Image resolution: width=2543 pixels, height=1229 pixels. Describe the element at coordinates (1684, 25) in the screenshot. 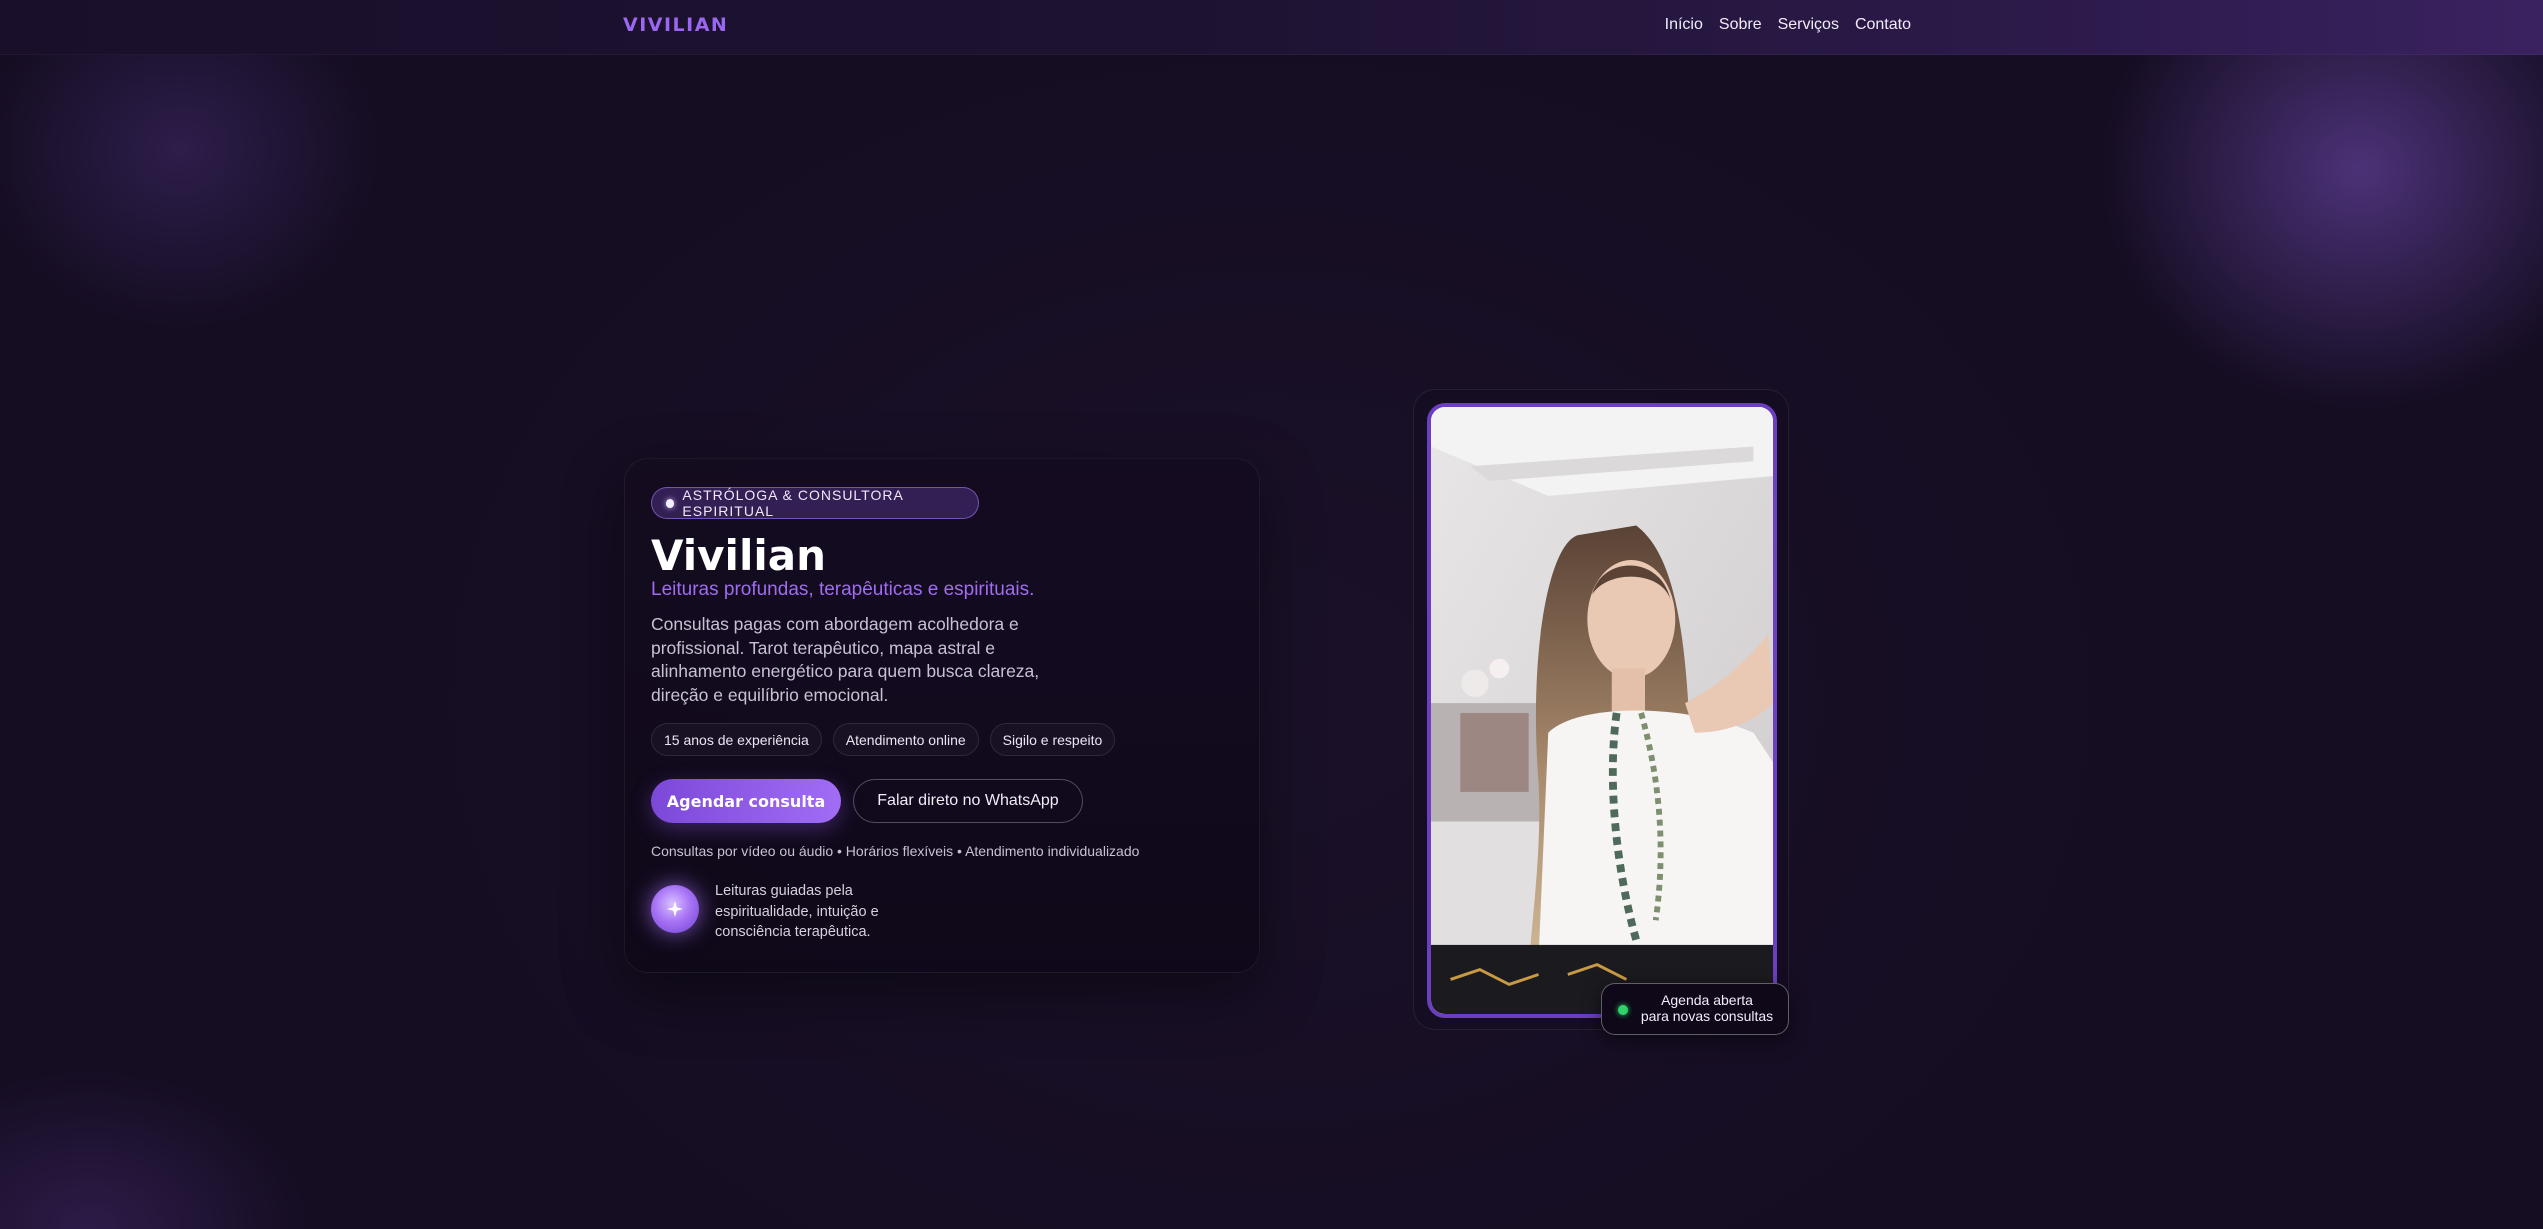

I see `nav-link-inicio: Início` at that location.